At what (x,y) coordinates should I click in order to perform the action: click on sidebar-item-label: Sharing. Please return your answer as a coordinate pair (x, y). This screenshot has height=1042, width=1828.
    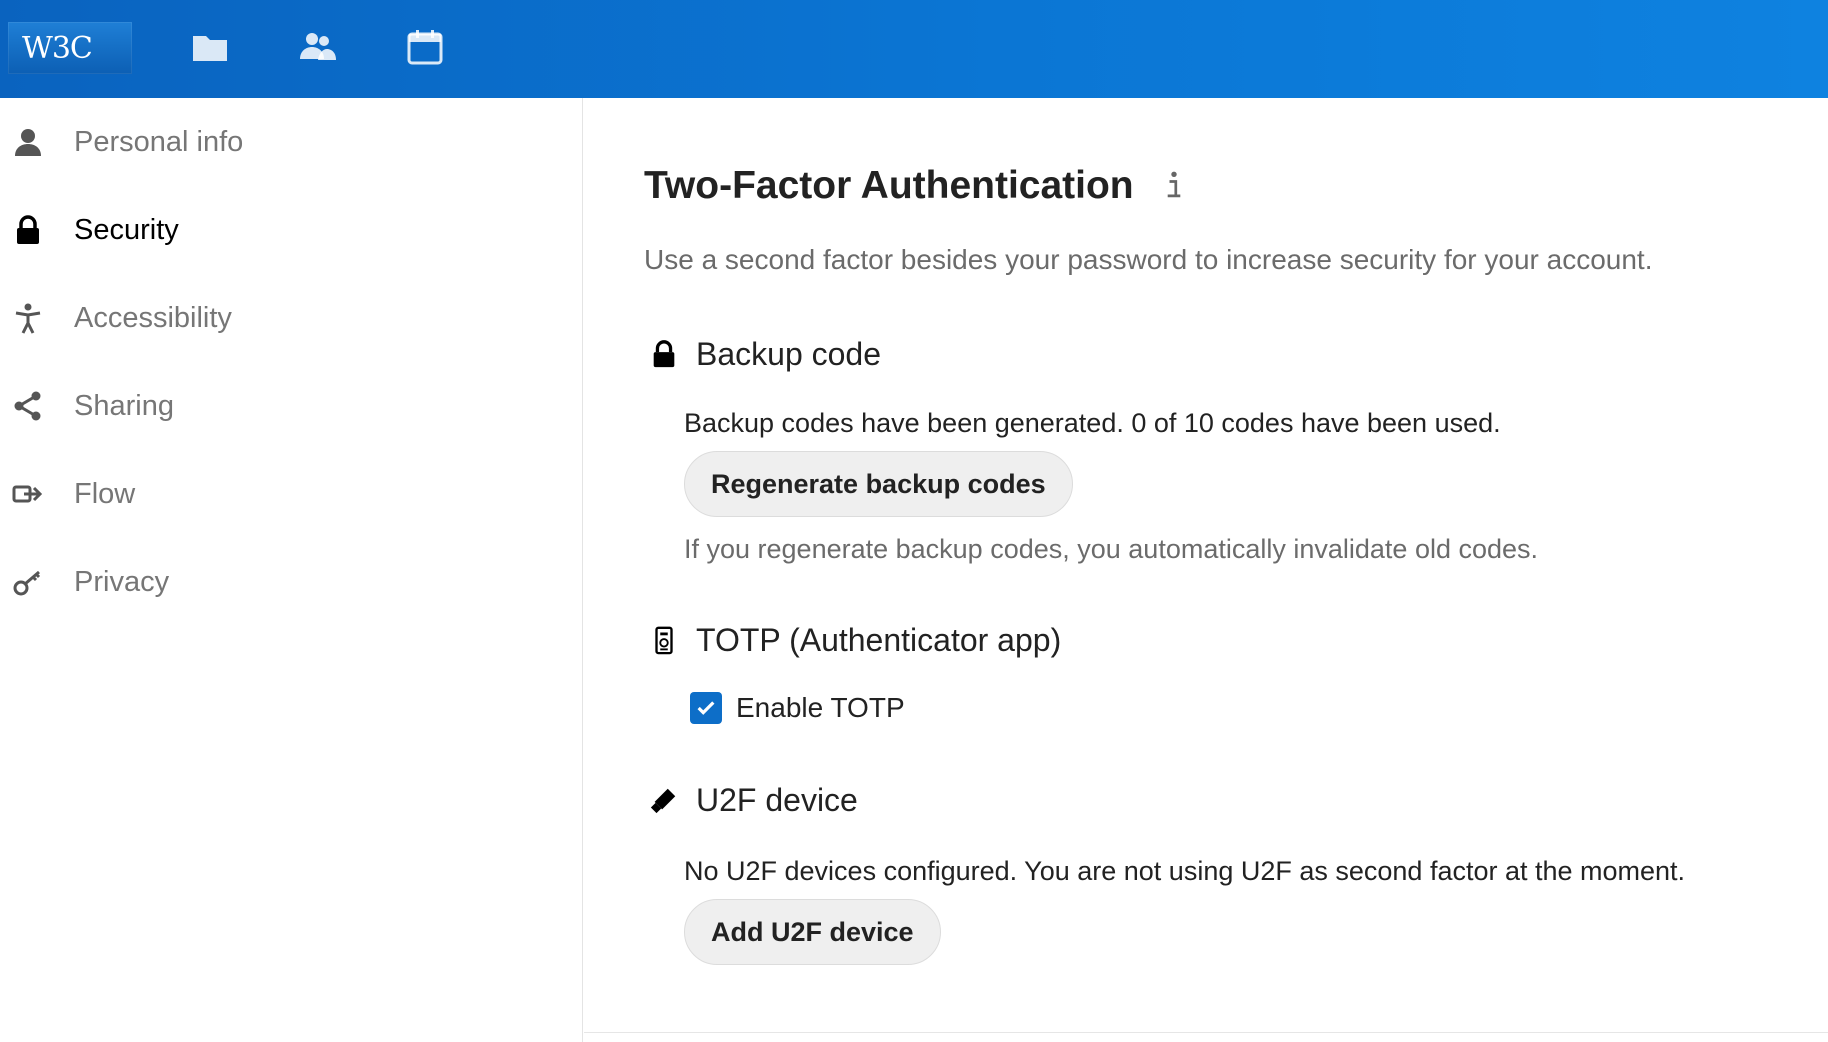
    Looking at the image, I should click on (124, 405).